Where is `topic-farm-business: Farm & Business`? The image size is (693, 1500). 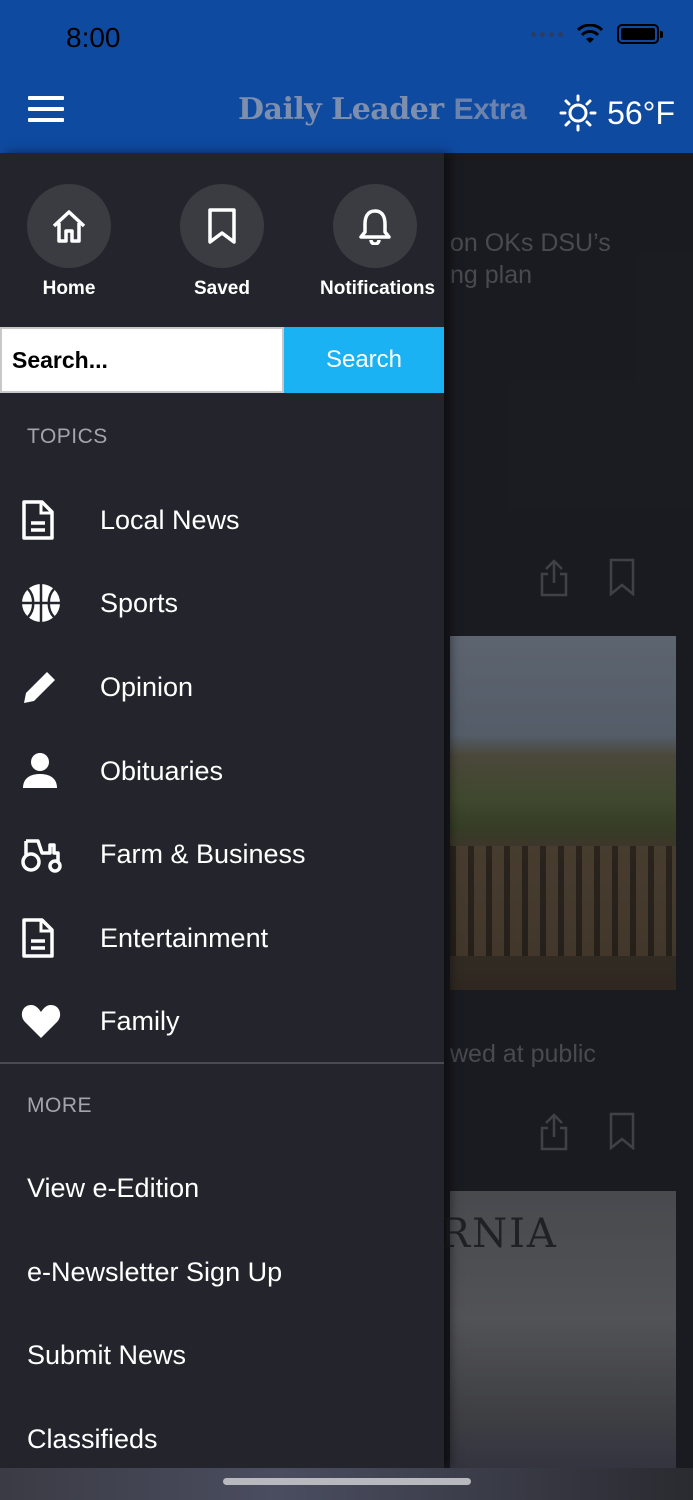 topic-farm-business: Farm & Business is located at coordinates (222, 854).